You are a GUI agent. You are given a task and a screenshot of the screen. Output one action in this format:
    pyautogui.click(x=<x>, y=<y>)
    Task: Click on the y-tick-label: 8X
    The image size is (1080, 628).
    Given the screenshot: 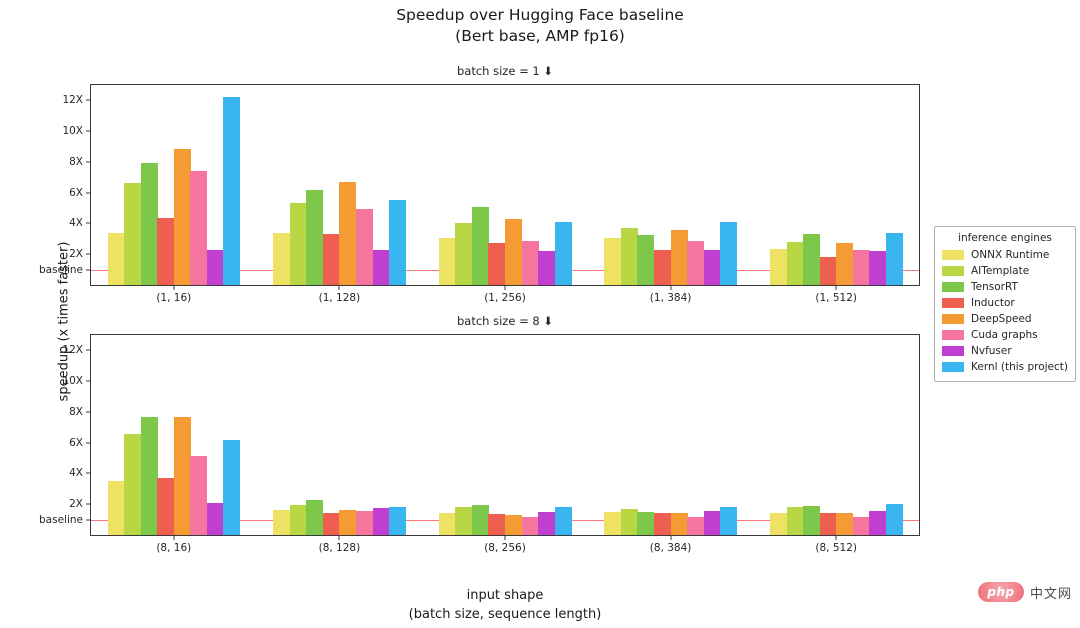 What is the action you would take?
    pyautogui.click(x=76, y=161)
    